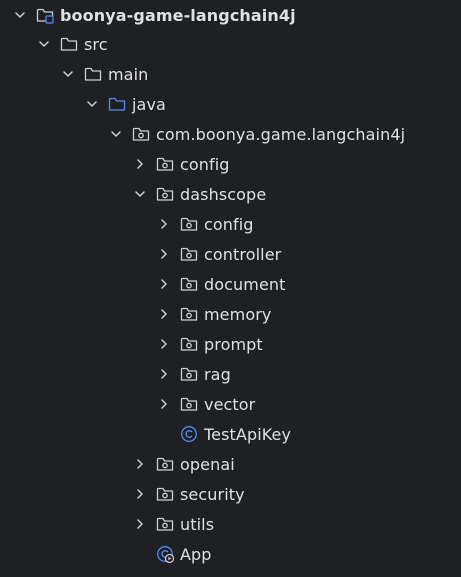 Image resolution: width=461 pixels, height=577 pixels. I want to click on tree-node-security: security, so click(230, 494).